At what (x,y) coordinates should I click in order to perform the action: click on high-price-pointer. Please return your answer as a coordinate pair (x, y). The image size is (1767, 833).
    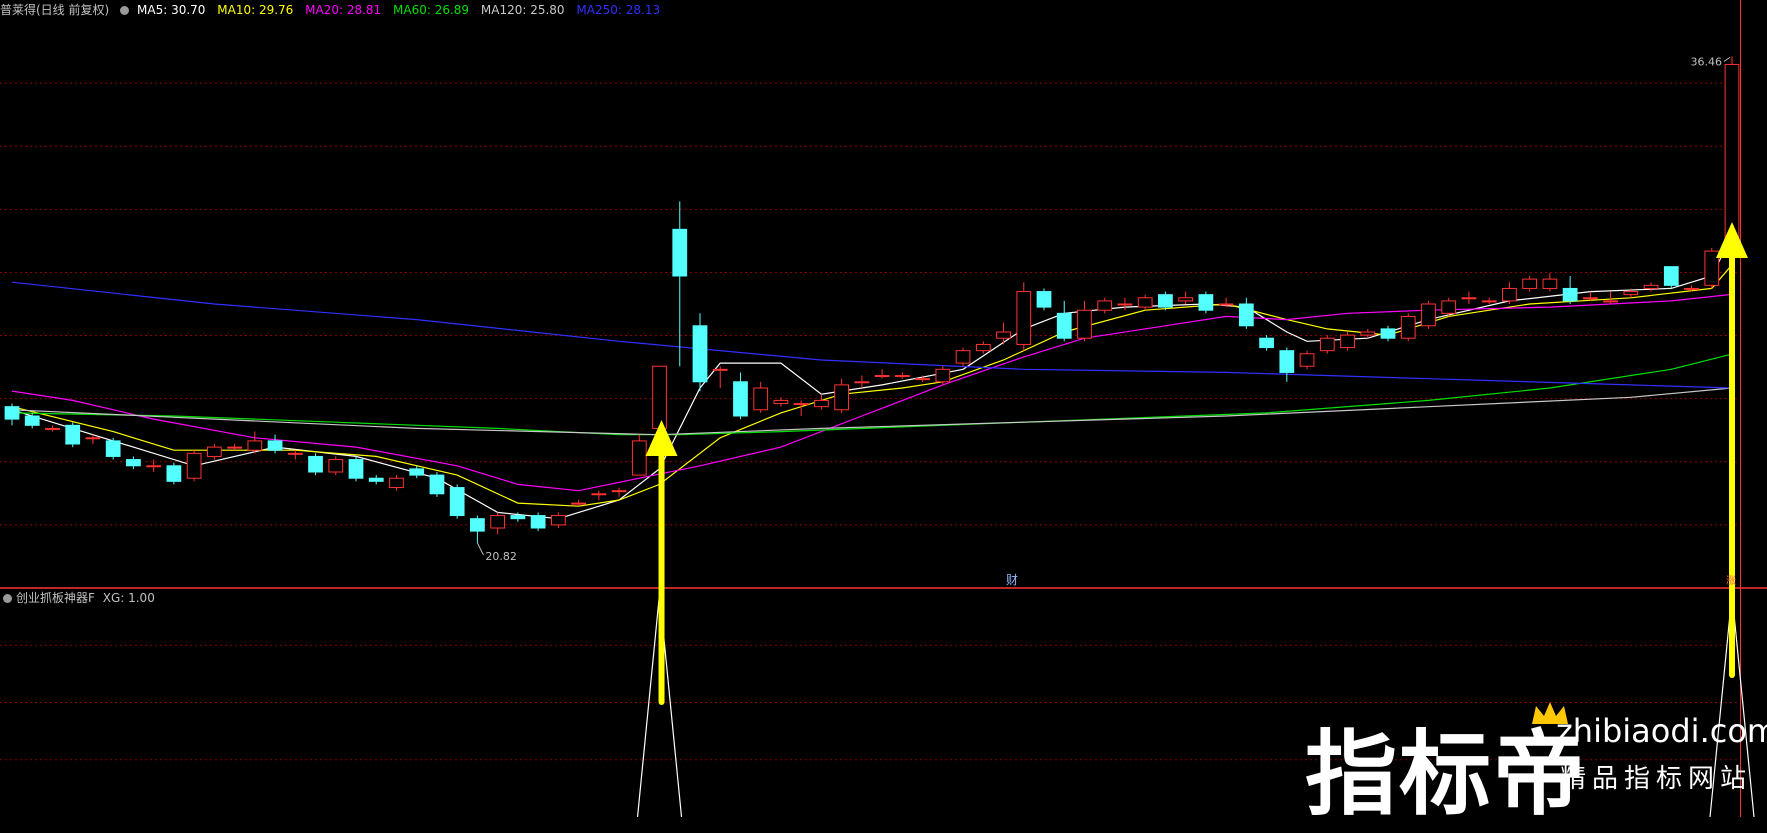
    Looking at the image, I should click on (1727, 59).